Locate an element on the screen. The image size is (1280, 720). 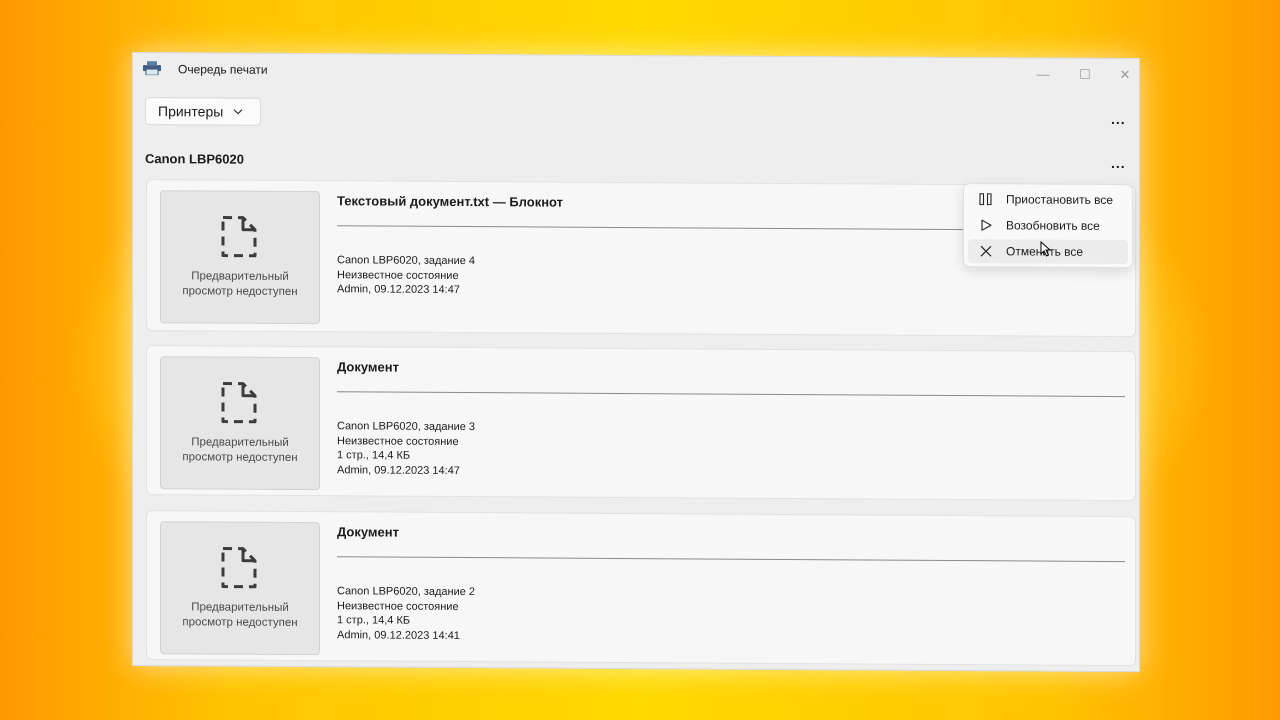
job-task: Canon LBP6020, задание 2 is located at coordinates (406, 592).